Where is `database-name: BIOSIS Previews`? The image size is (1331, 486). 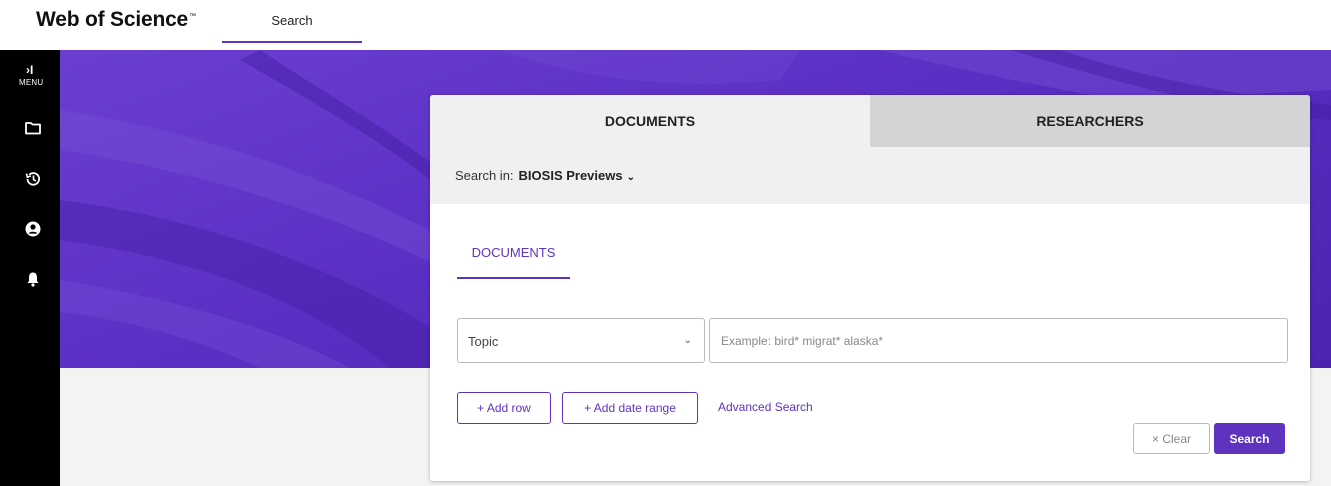 database-name: BIOSIS Previews is located at coordinates (570, 175).